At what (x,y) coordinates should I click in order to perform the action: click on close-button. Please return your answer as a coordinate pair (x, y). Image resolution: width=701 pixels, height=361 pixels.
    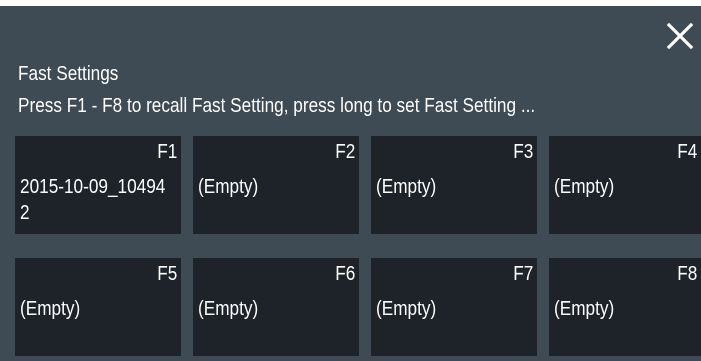
    Looking at the image, I should click on (680, 36).